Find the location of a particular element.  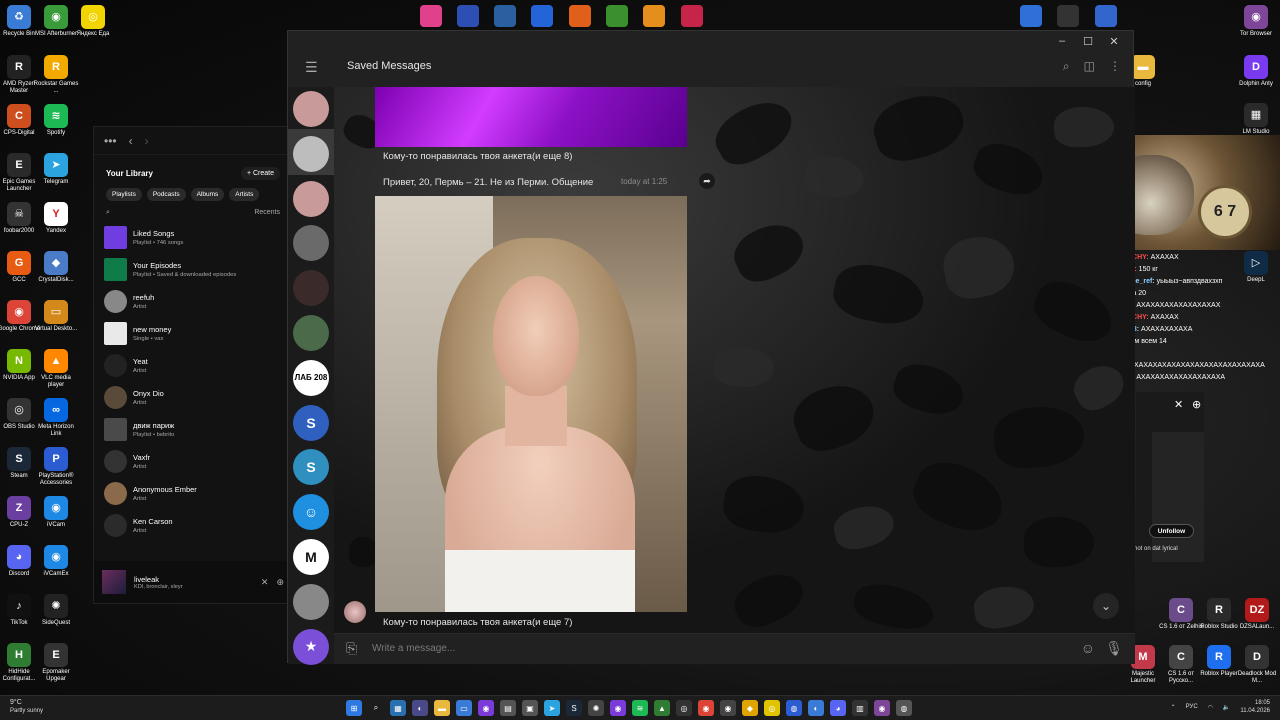

filter-chip-podcasts: Podcasts is located at coordinates (166, 194).